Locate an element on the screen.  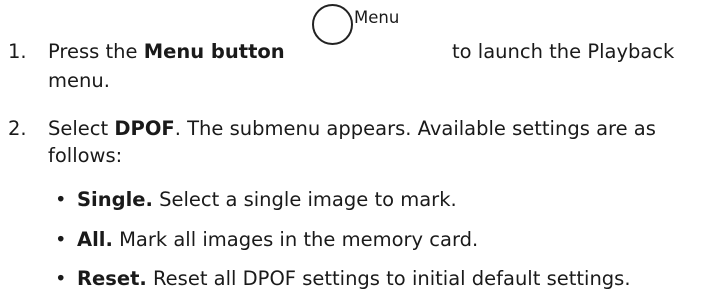
step-2-number: 2. is located at coordinates (17, 128).